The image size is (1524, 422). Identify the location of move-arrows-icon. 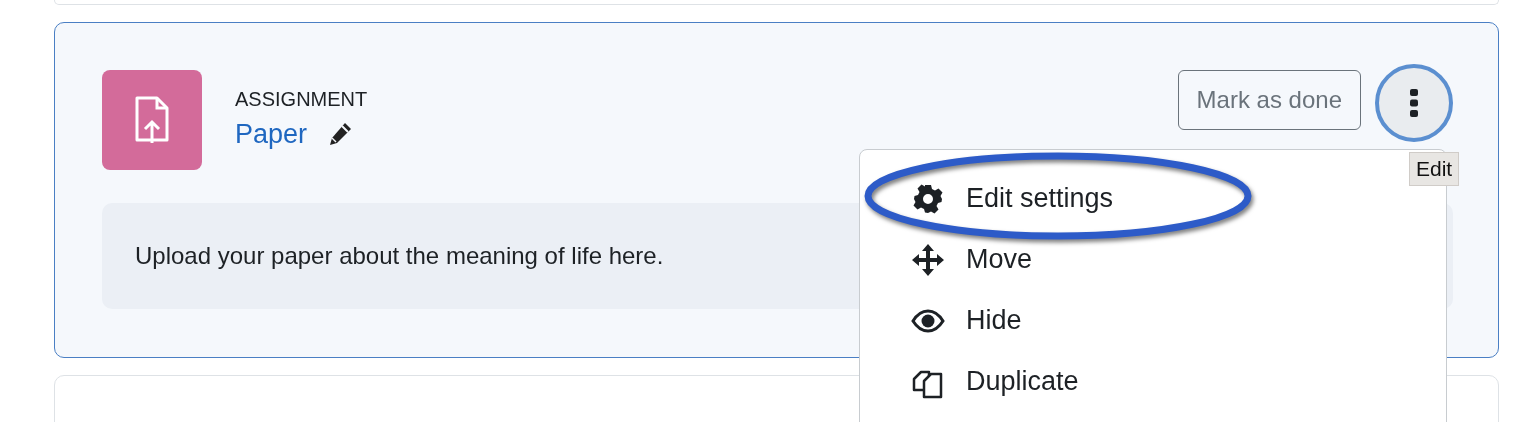
(928, 259).